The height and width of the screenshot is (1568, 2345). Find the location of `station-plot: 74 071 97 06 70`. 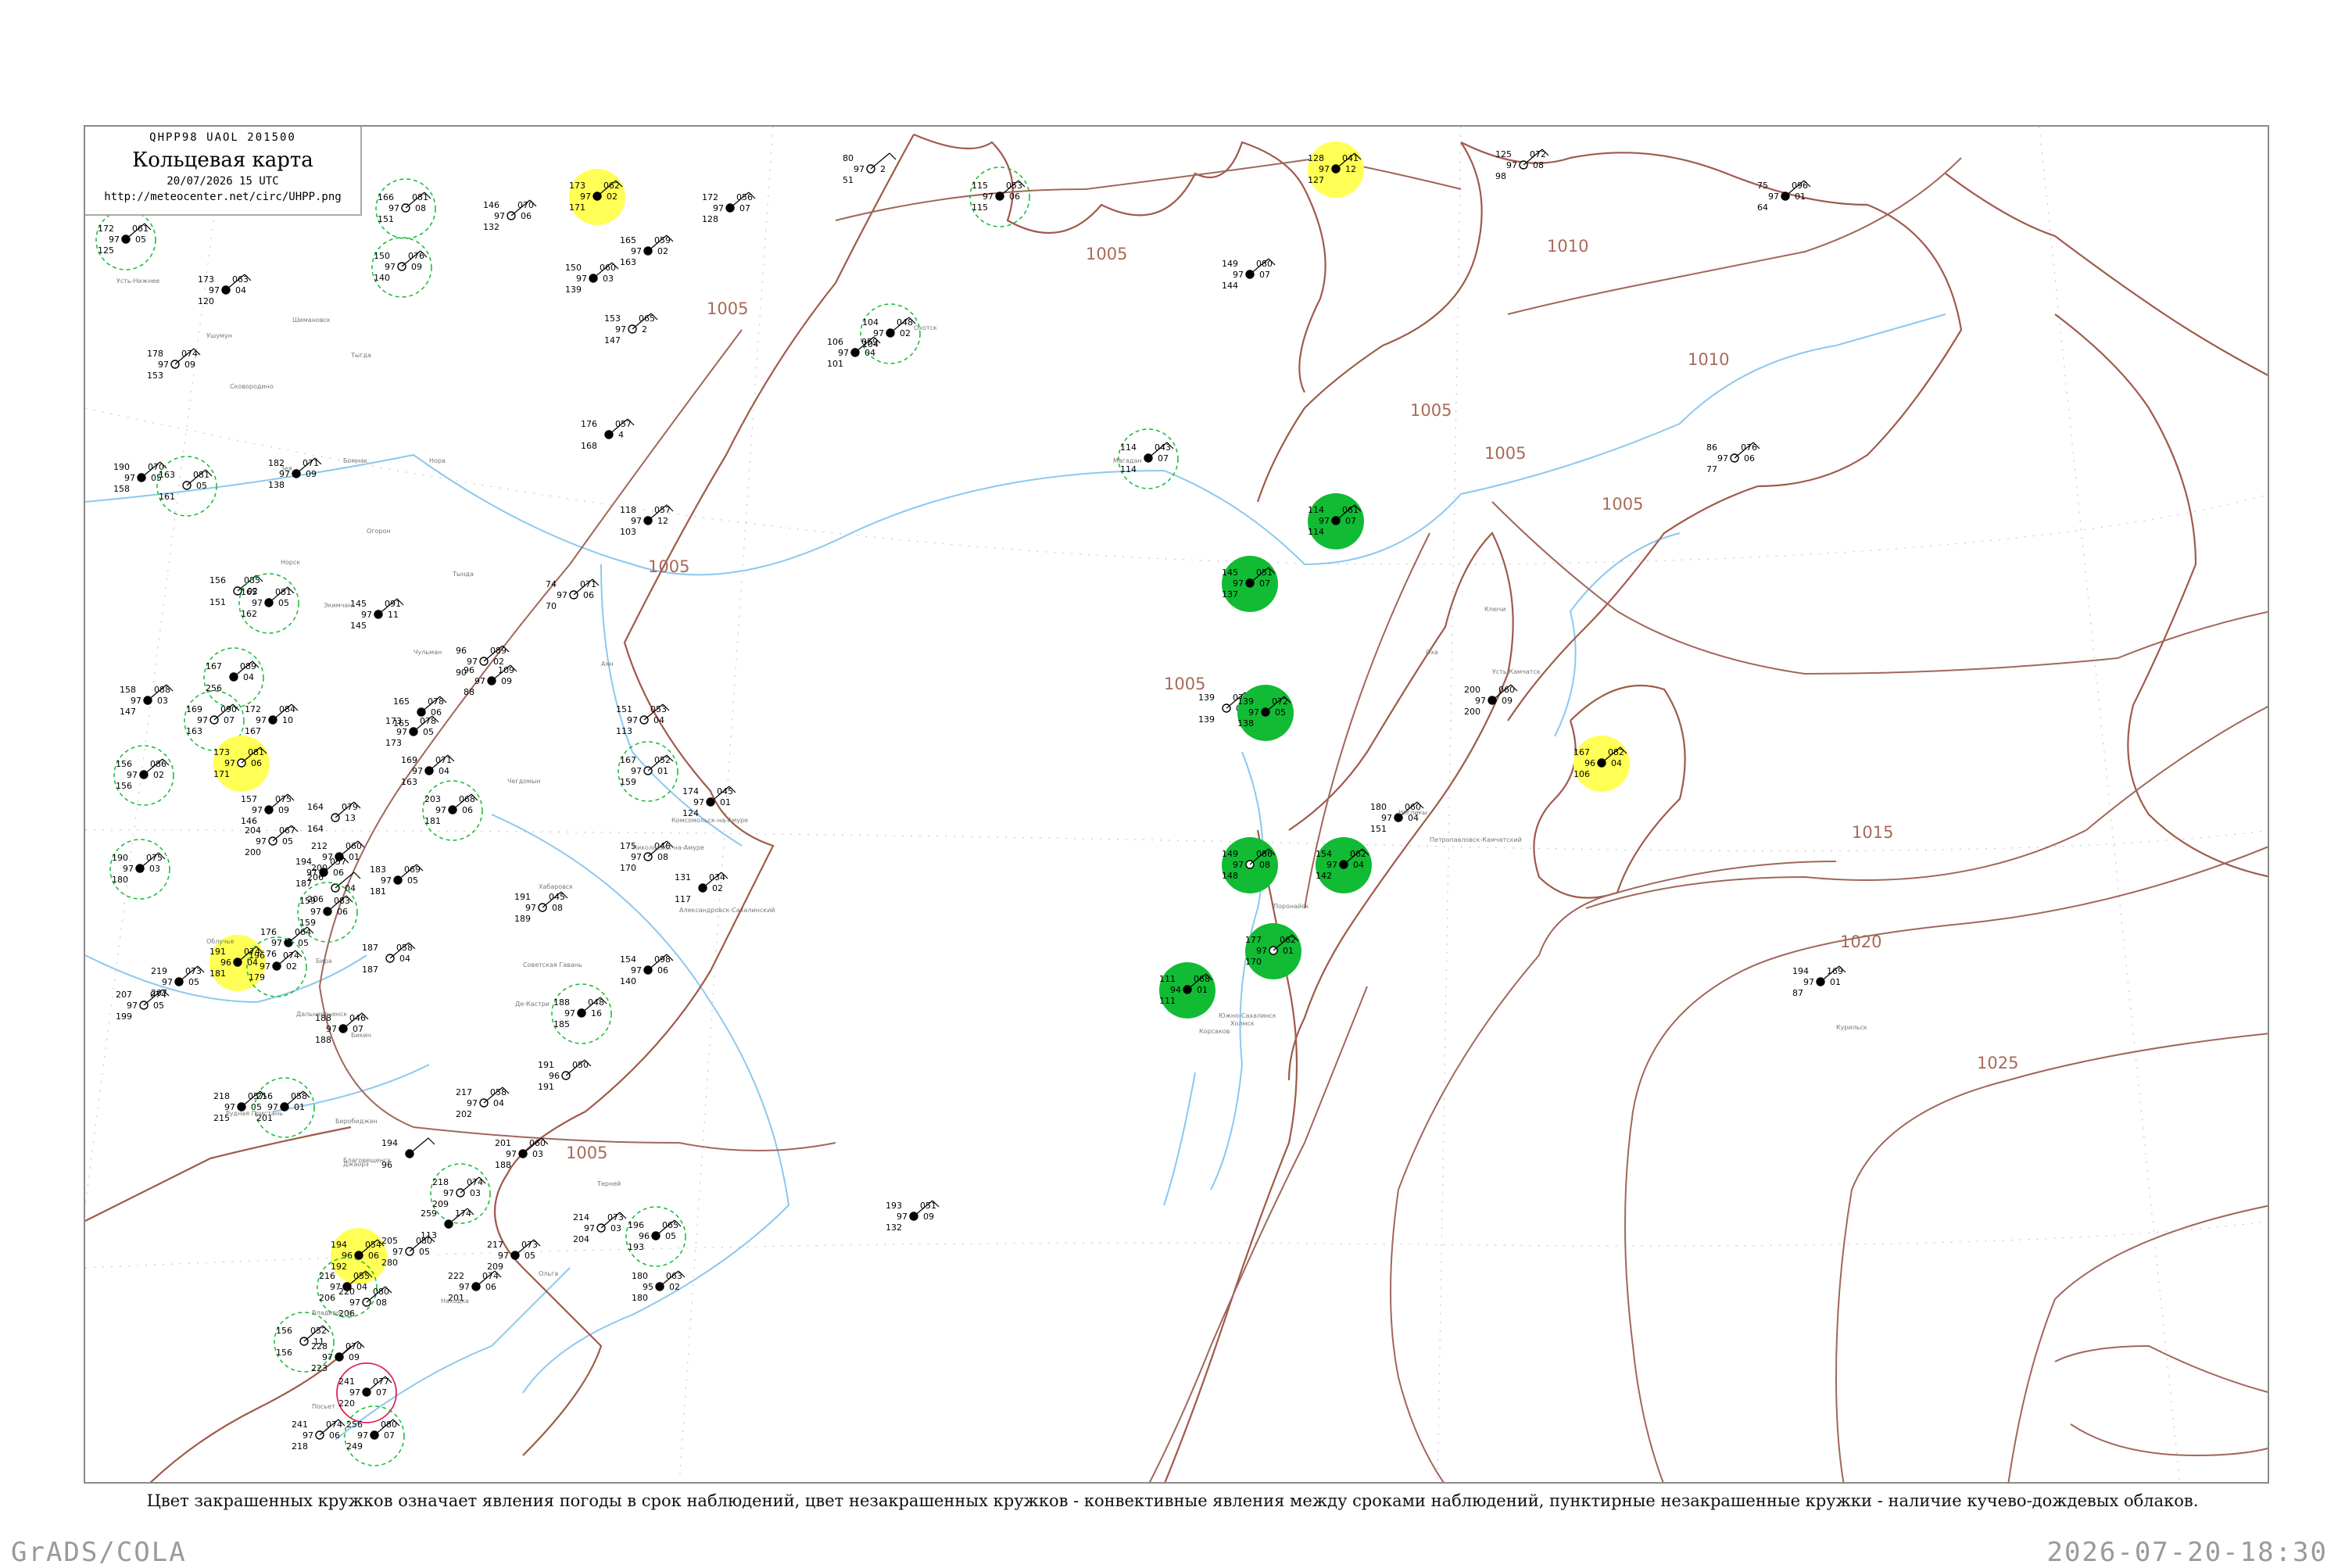

station-plot: 74 071 97 06 70 is located at coordinates (573, 594).